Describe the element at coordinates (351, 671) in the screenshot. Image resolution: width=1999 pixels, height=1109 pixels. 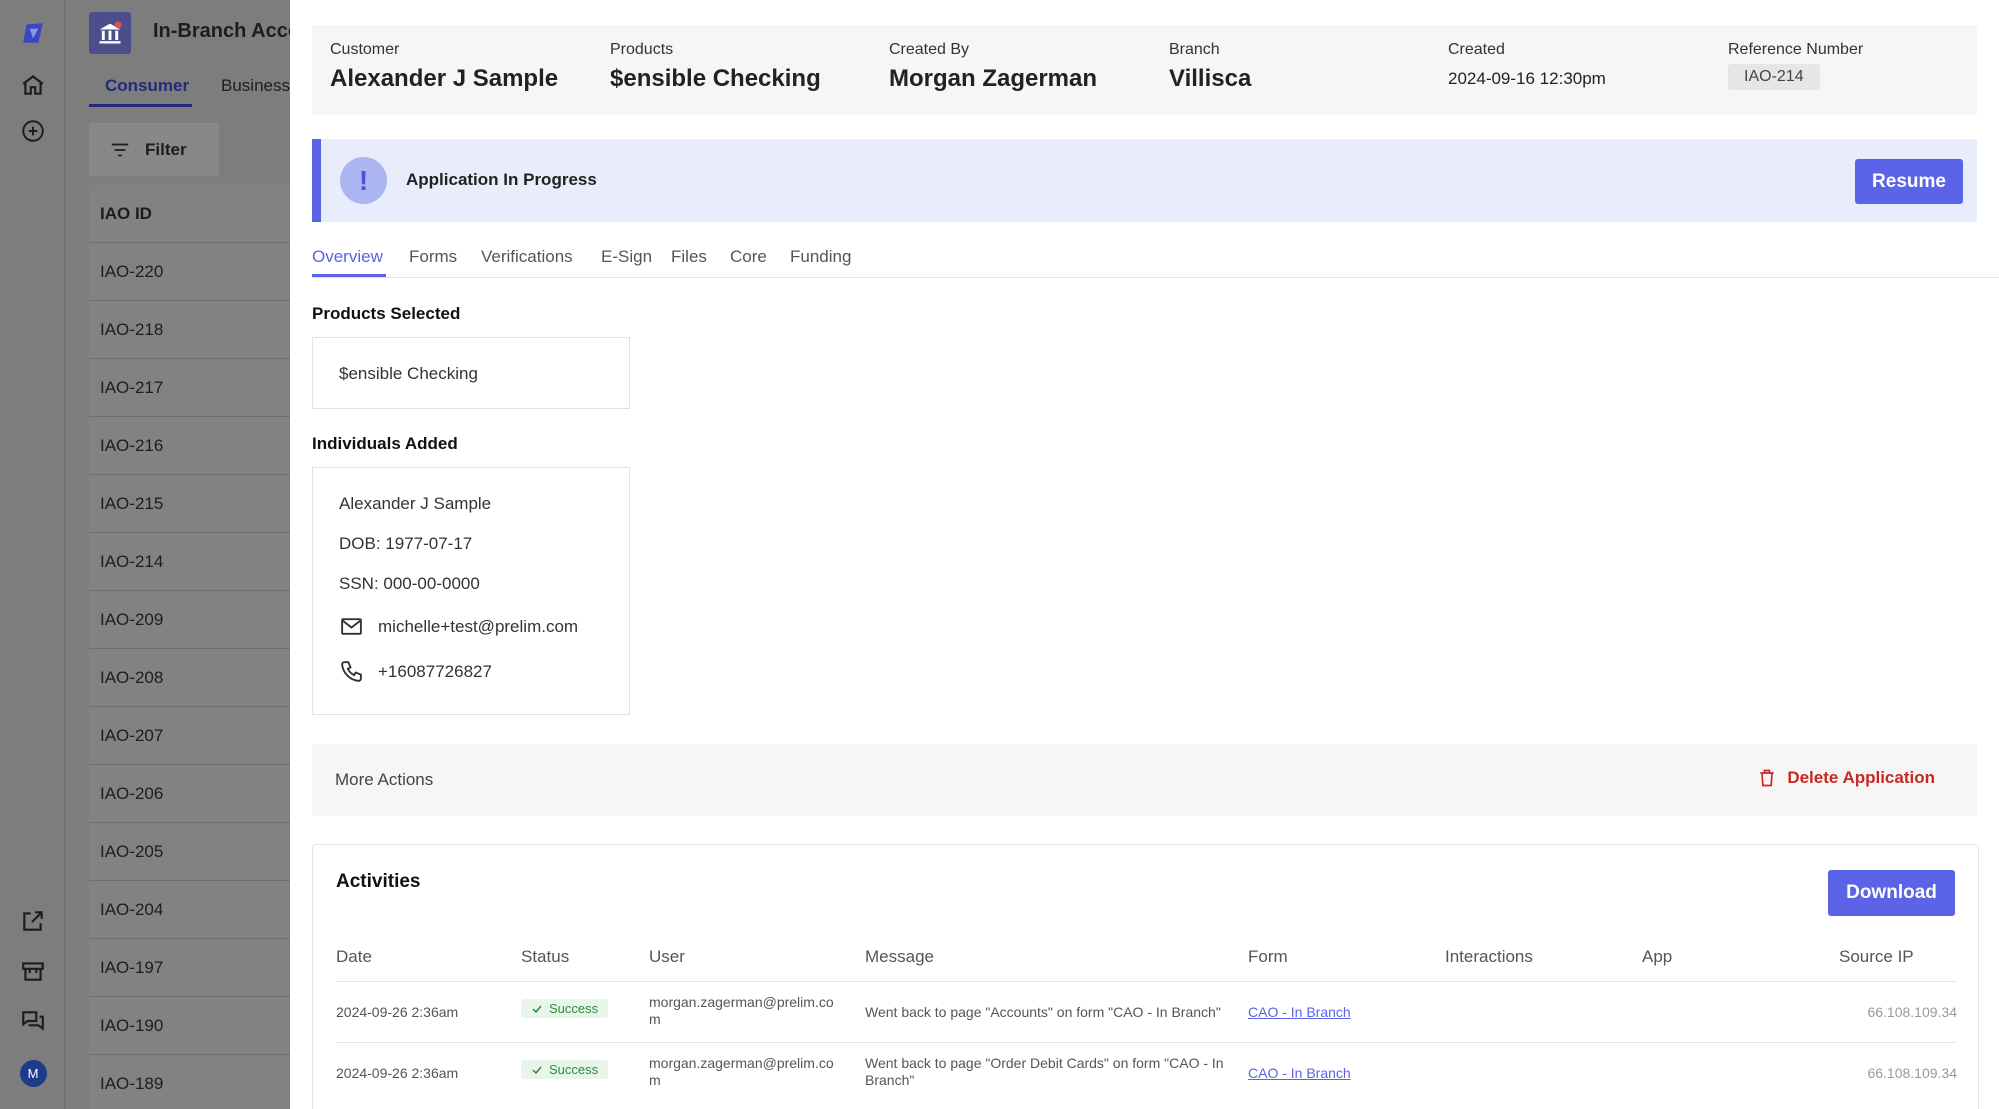
I see `phone-icon` at that location.